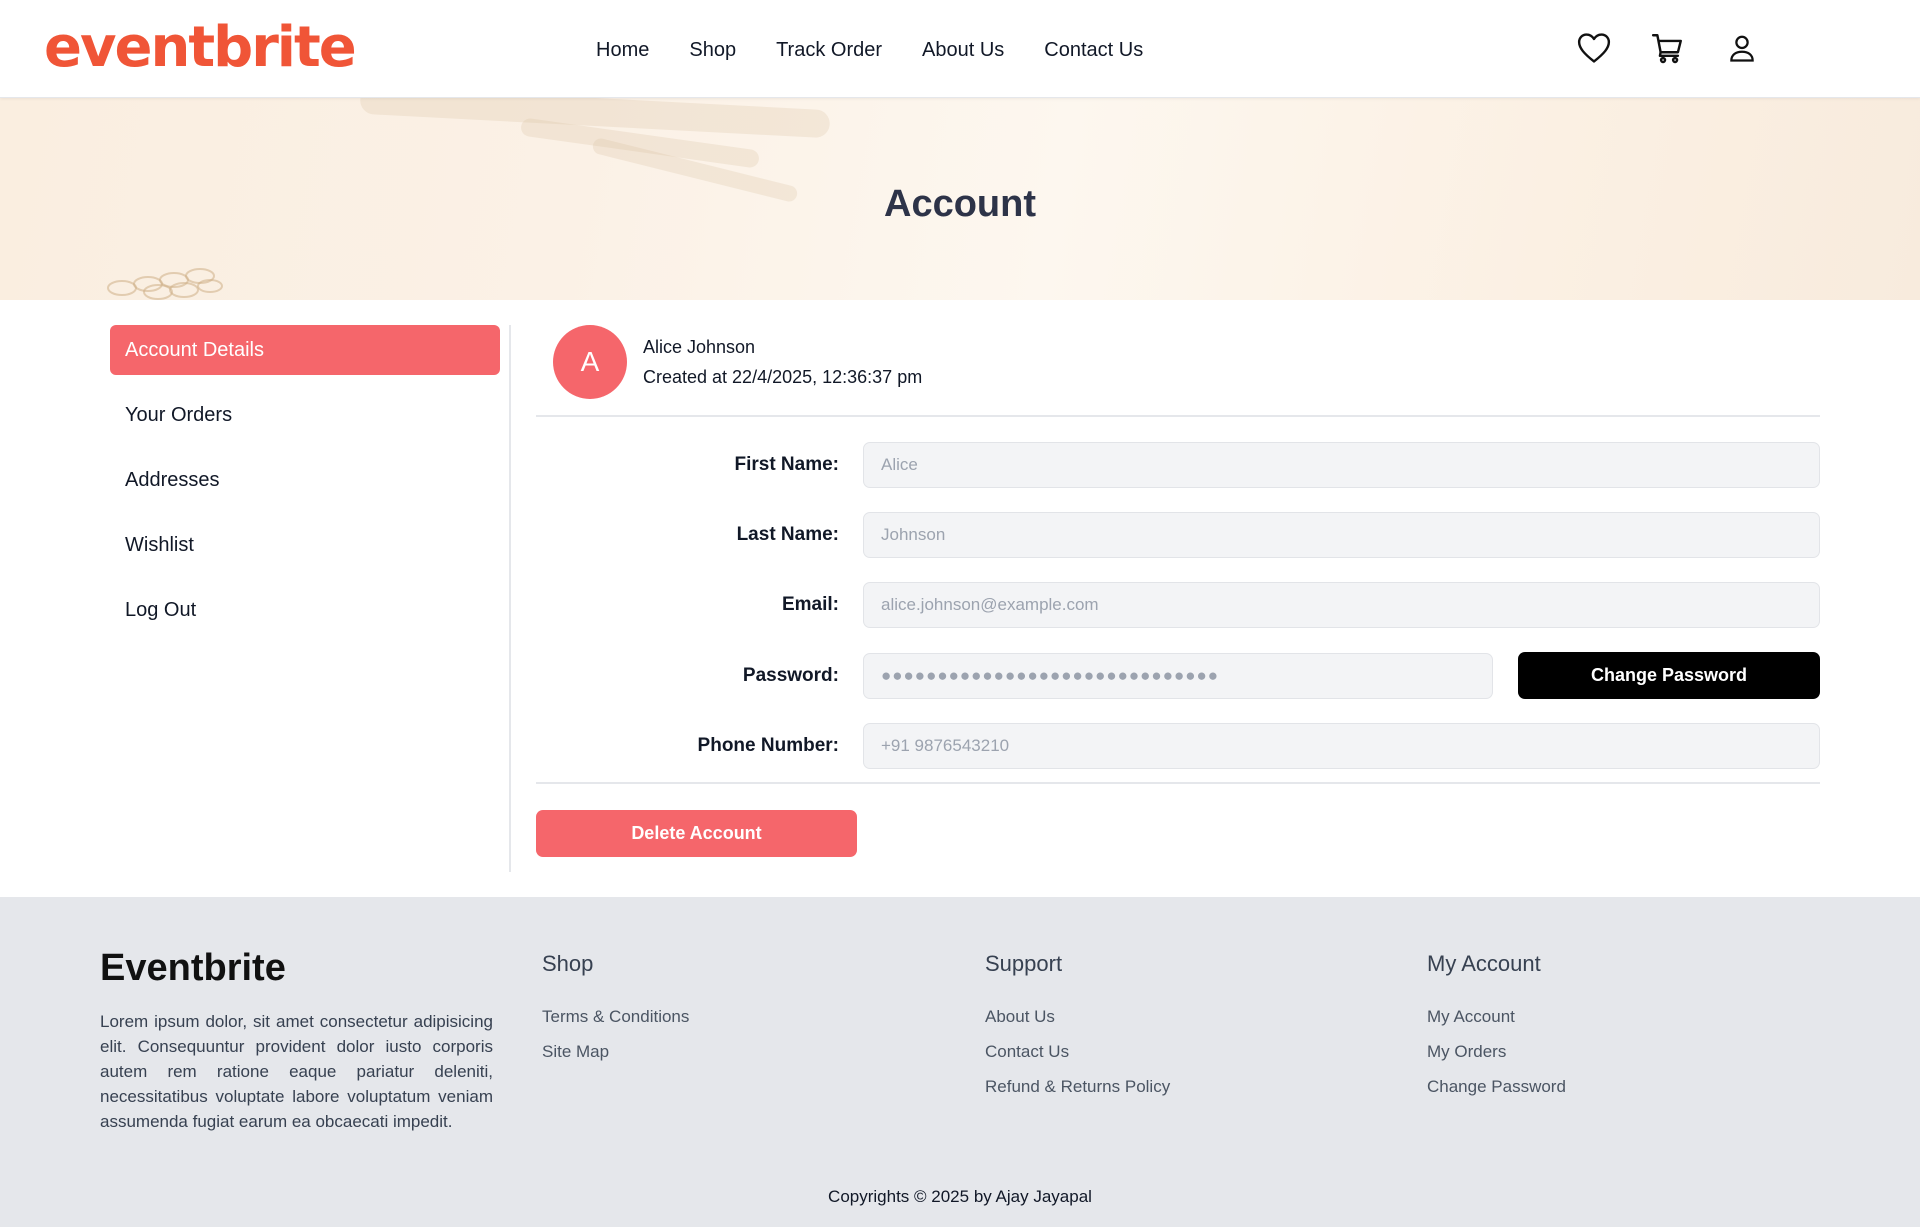 The height and width of the screenshot is (1227, 1920). I want to click on footer-link-contact-us: Contact Us, so click(1077, 1051).